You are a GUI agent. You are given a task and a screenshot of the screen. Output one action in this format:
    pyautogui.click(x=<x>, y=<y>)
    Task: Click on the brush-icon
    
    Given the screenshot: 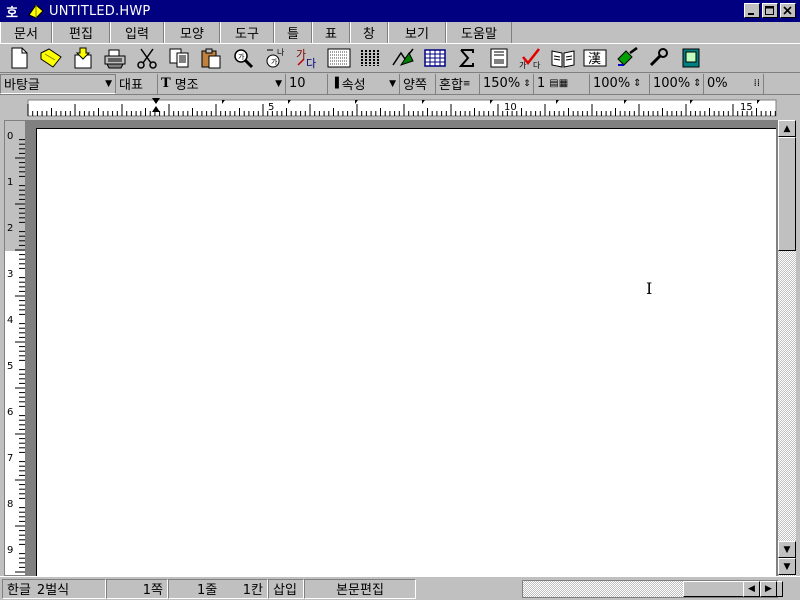 What is the action you would take?
    pyautogui.click(x=627, y=58)
    